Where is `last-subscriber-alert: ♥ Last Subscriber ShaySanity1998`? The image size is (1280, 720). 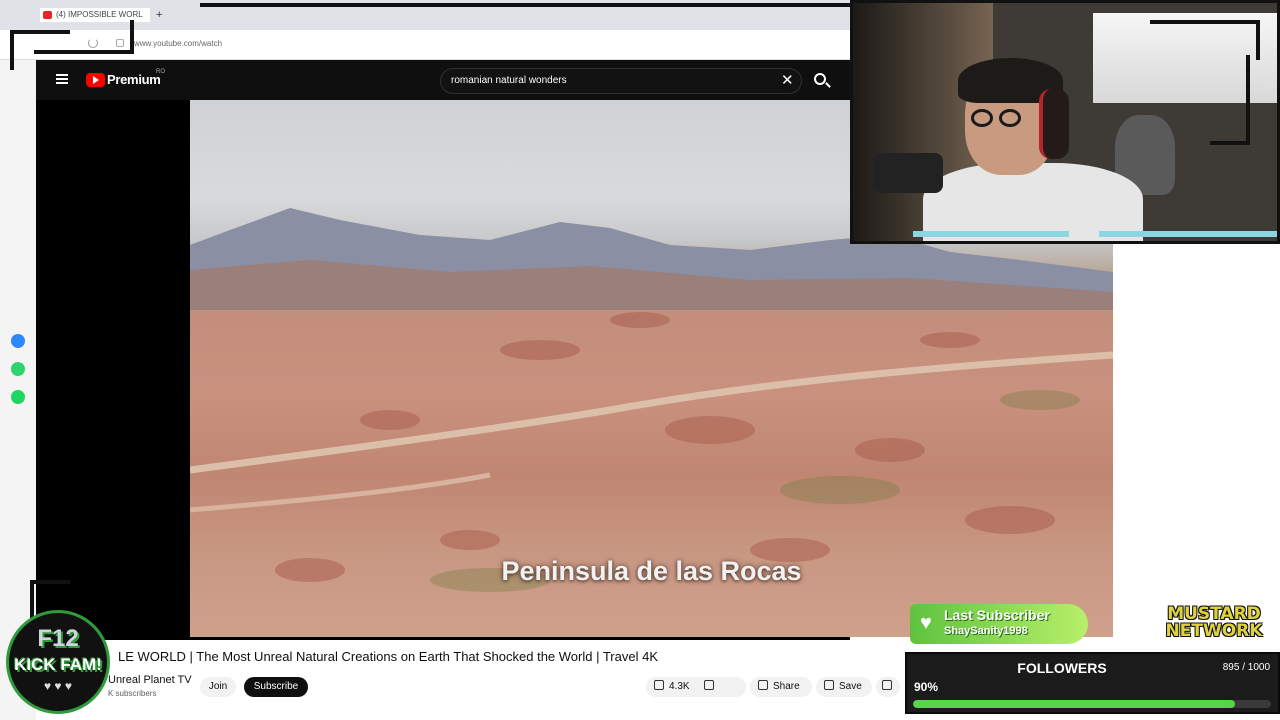
last-subscriber-alert: ♥ Last Subscriber ShaySanity1998 is located at coordinates (999, 624).